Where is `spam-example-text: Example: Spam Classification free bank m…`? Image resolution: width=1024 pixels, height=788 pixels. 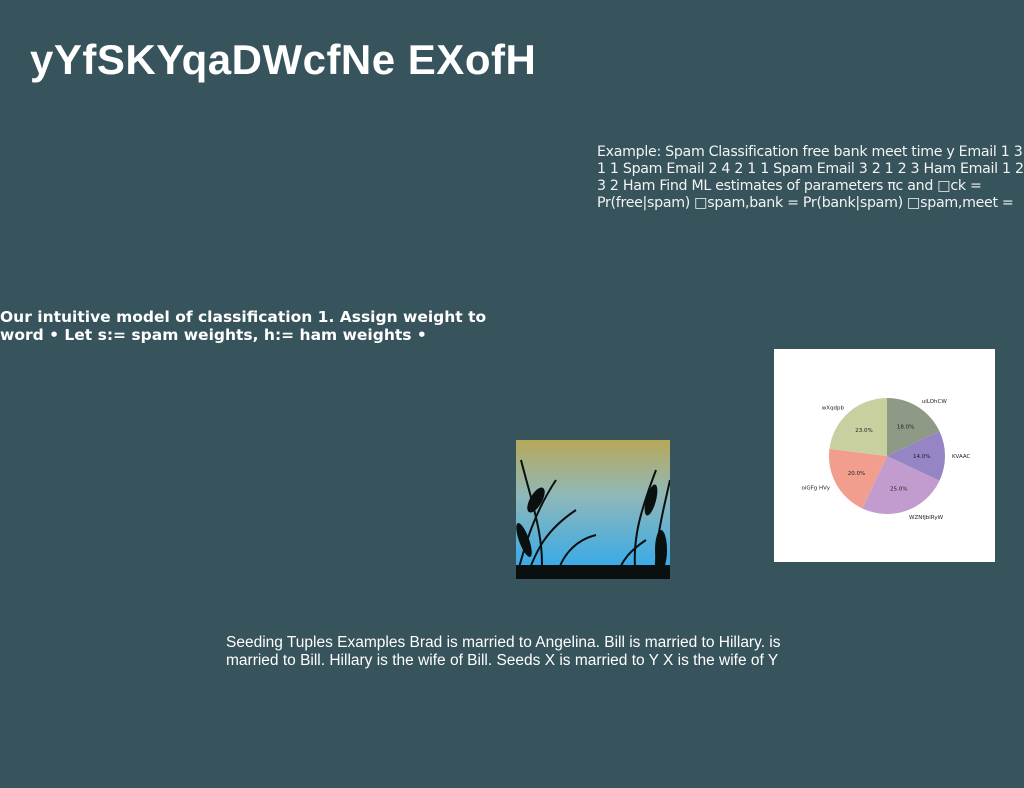 spam-example-text: Example: Spam Classification free bank m… is located at coordinates (810, 177).